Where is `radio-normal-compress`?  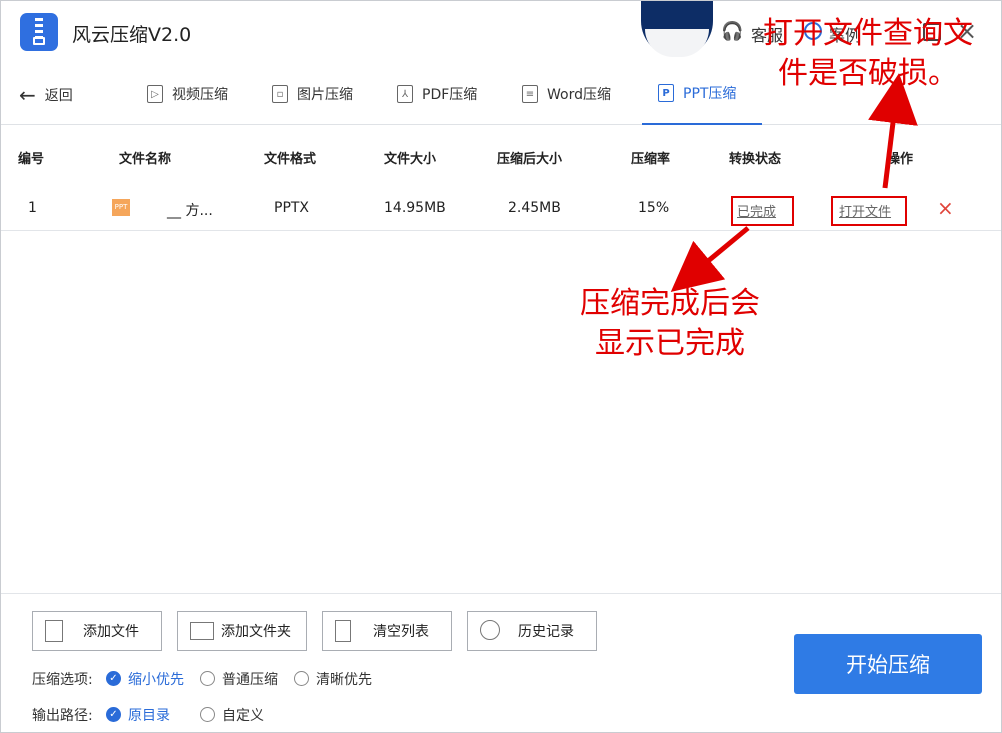
radio-normal-compress is located at coordinates (207, 678).